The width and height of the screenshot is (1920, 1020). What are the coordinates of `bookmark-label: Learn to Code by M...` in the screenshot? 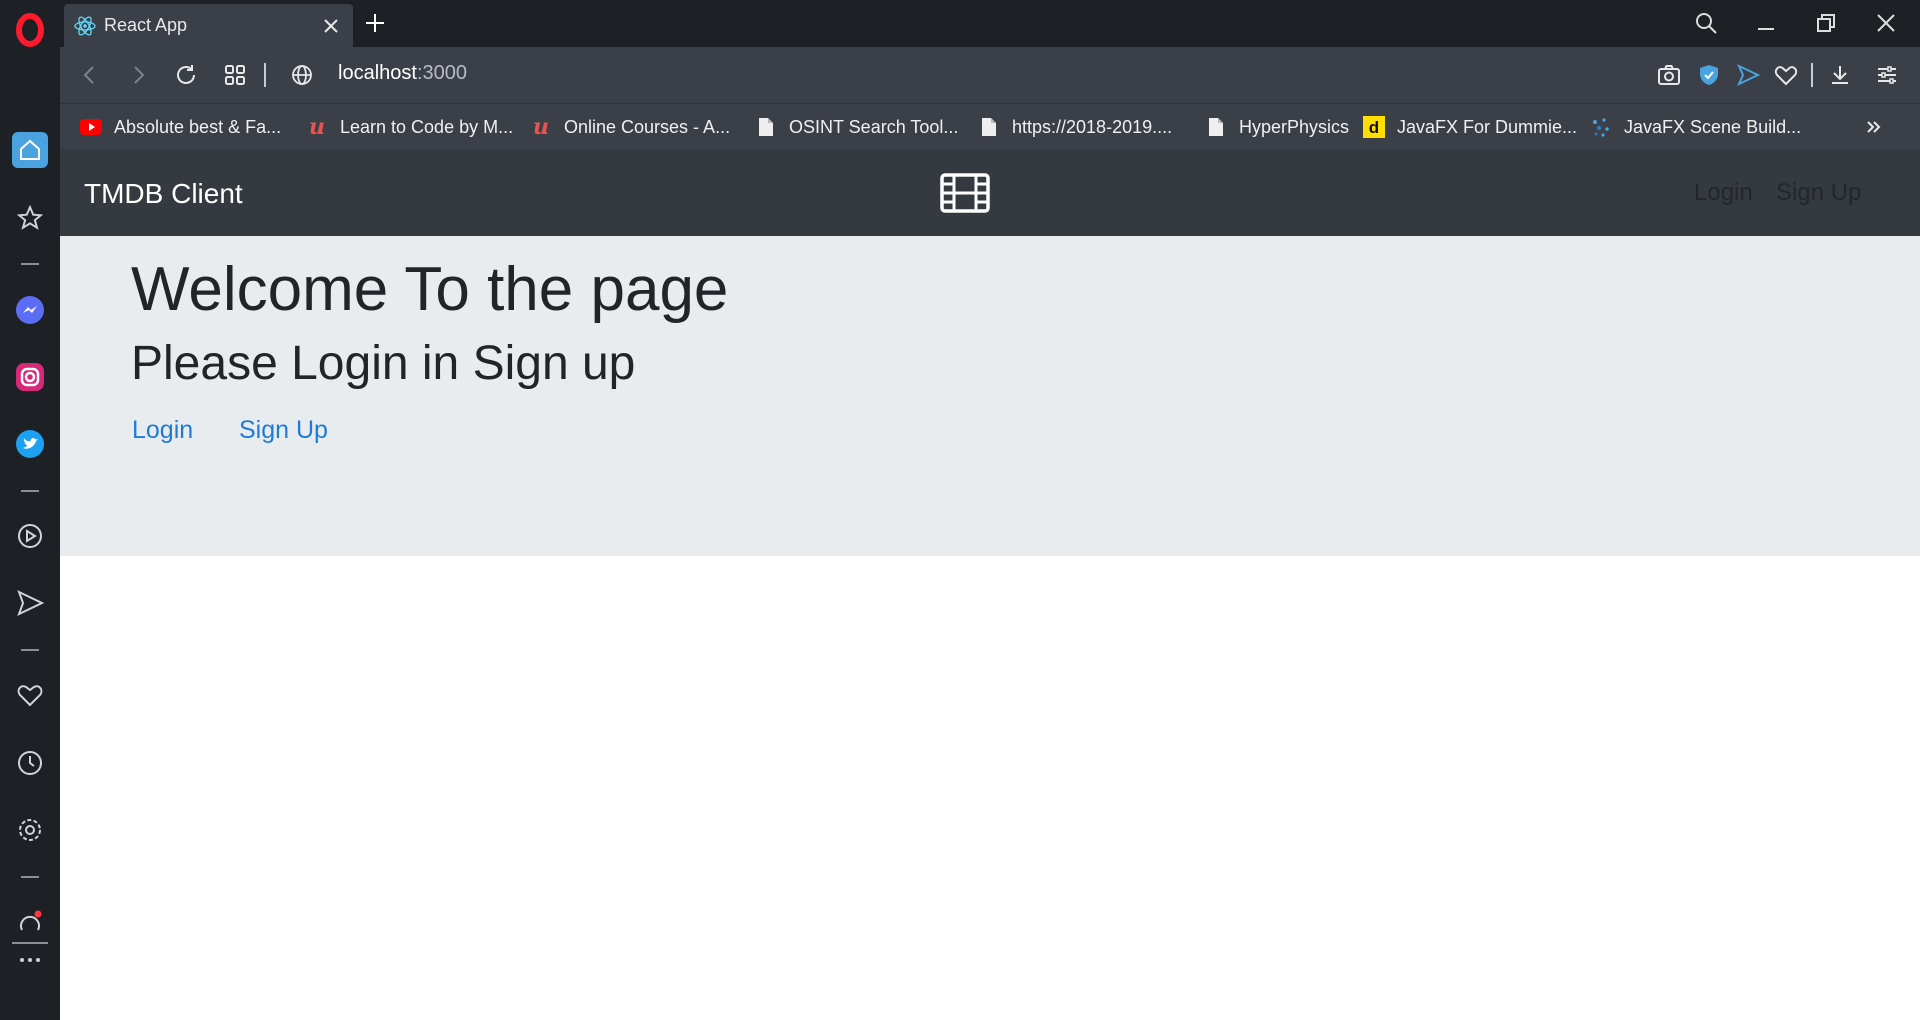 It's located at (427, 126).